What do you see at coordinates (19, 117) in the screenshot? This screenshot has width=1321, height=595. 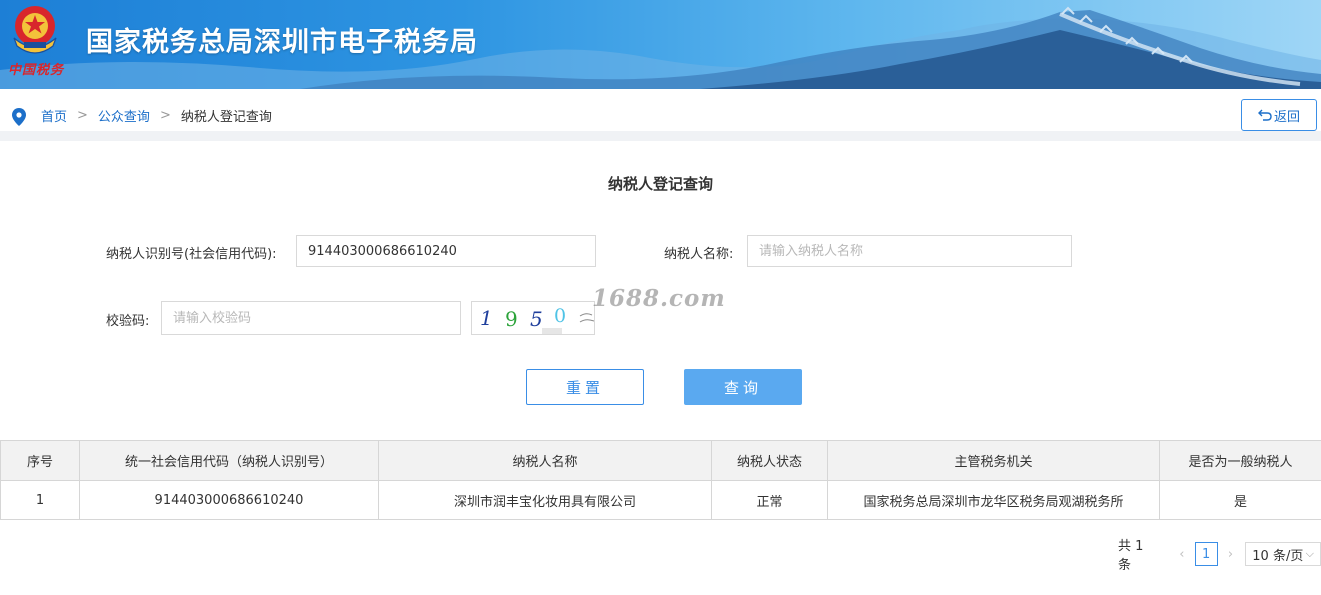 I see `location-pin-icon` at bounding box center [19, 117].